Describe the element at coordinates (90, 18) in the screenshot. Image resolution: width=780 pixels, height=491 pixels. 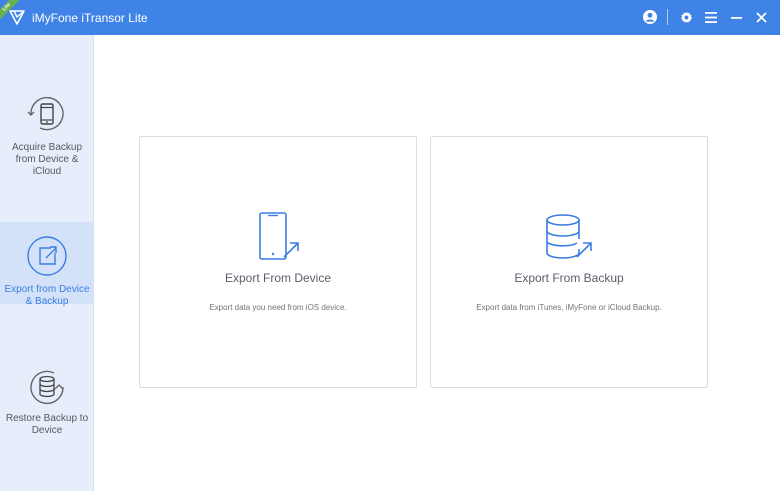
I see `app-title: iMyFone iTransor Lite` at that location.